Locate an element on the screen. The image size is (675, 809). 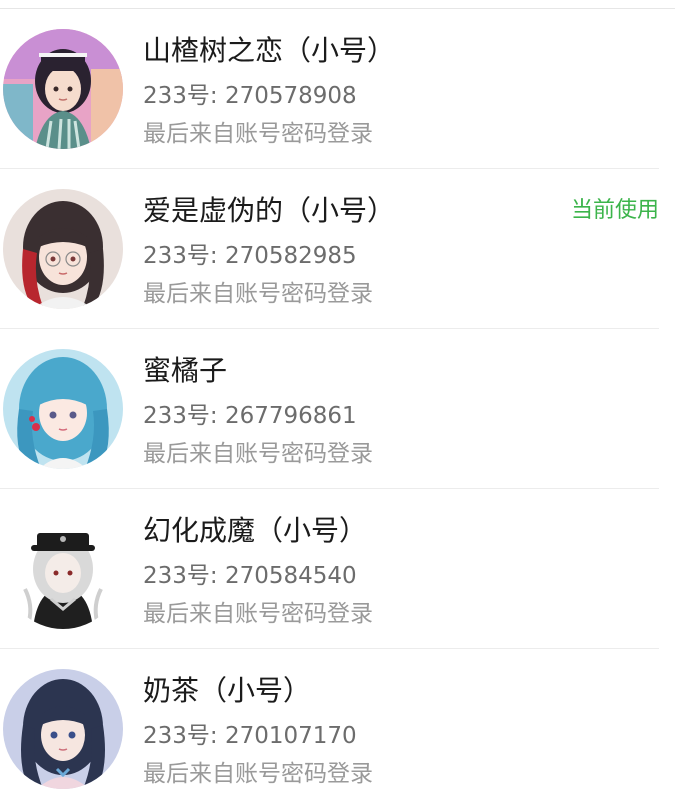
account-nickname: 山楂树之恋（小号） is located at coordinates (269, 50).